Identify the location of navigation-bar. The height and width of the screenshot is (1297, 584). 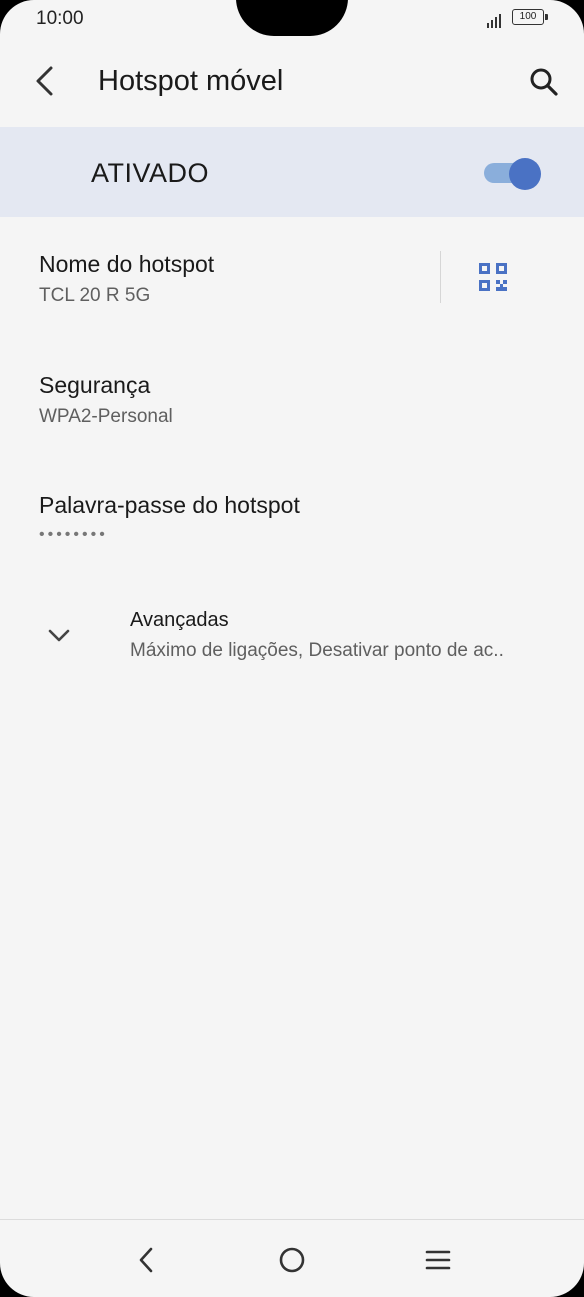
(292, 1258).